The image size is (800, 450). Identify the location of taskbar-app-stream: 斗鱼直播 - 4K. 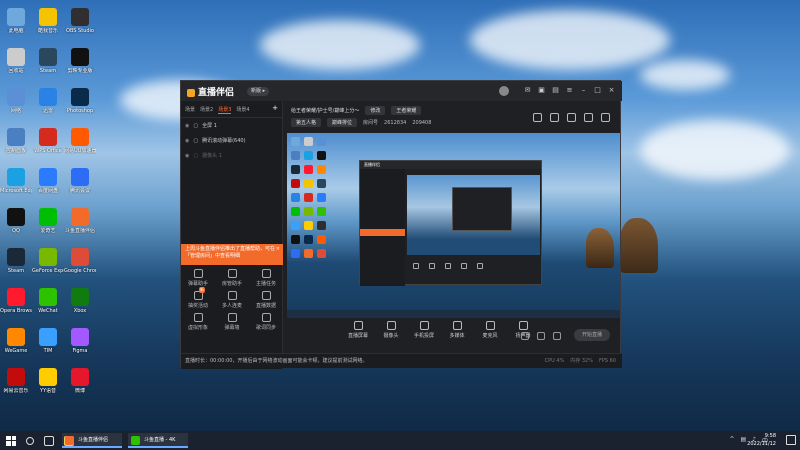
(158, 440).